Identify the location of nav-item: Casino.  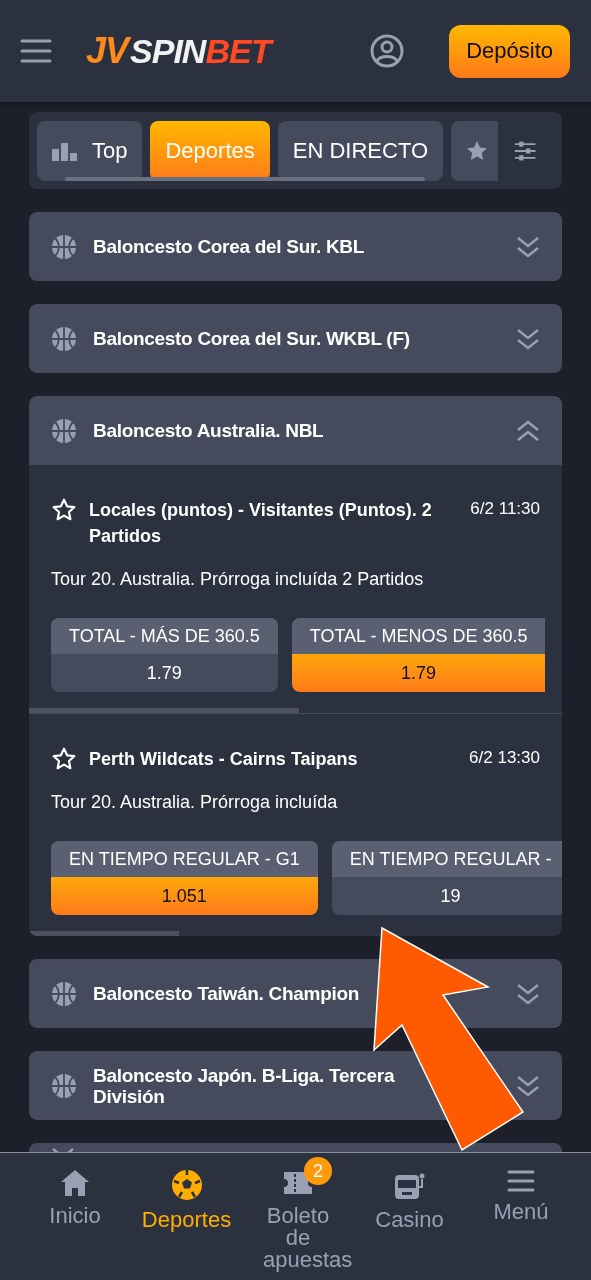
(409, 1216).